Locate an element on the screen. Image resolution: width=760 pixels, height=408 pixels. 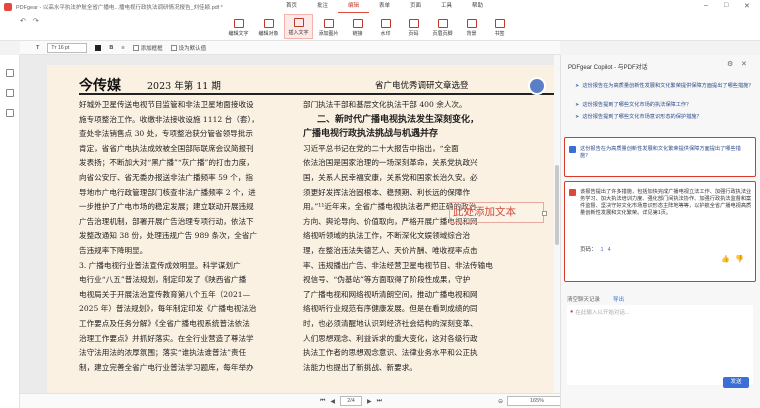
background-button: 背景 is located at coordinates (471, 26).